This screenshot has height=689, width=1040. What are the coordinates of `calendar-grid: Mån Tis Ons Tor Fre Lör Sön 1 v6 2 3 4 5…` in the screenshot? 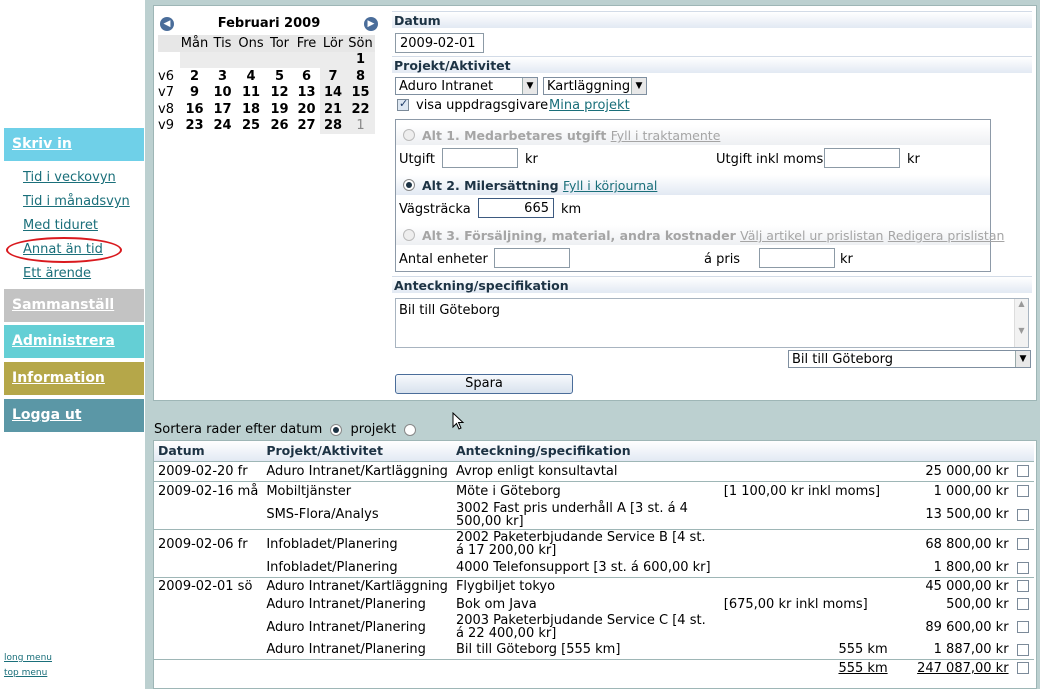 It's located at (266, 84).